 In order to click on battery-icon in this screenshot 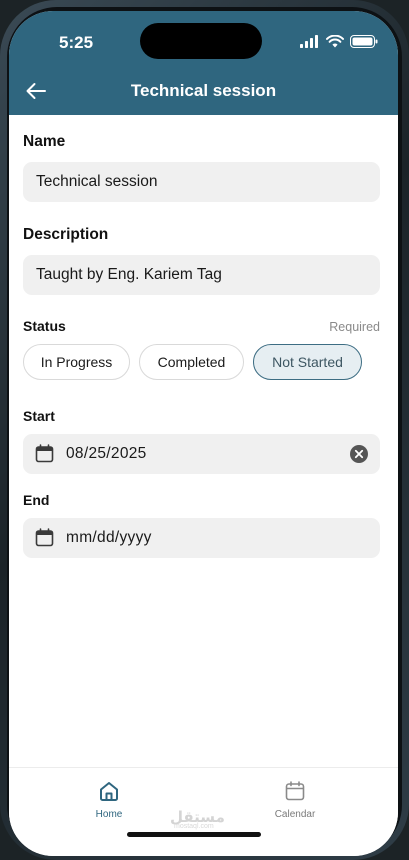, I will do `click(364, 41)`.